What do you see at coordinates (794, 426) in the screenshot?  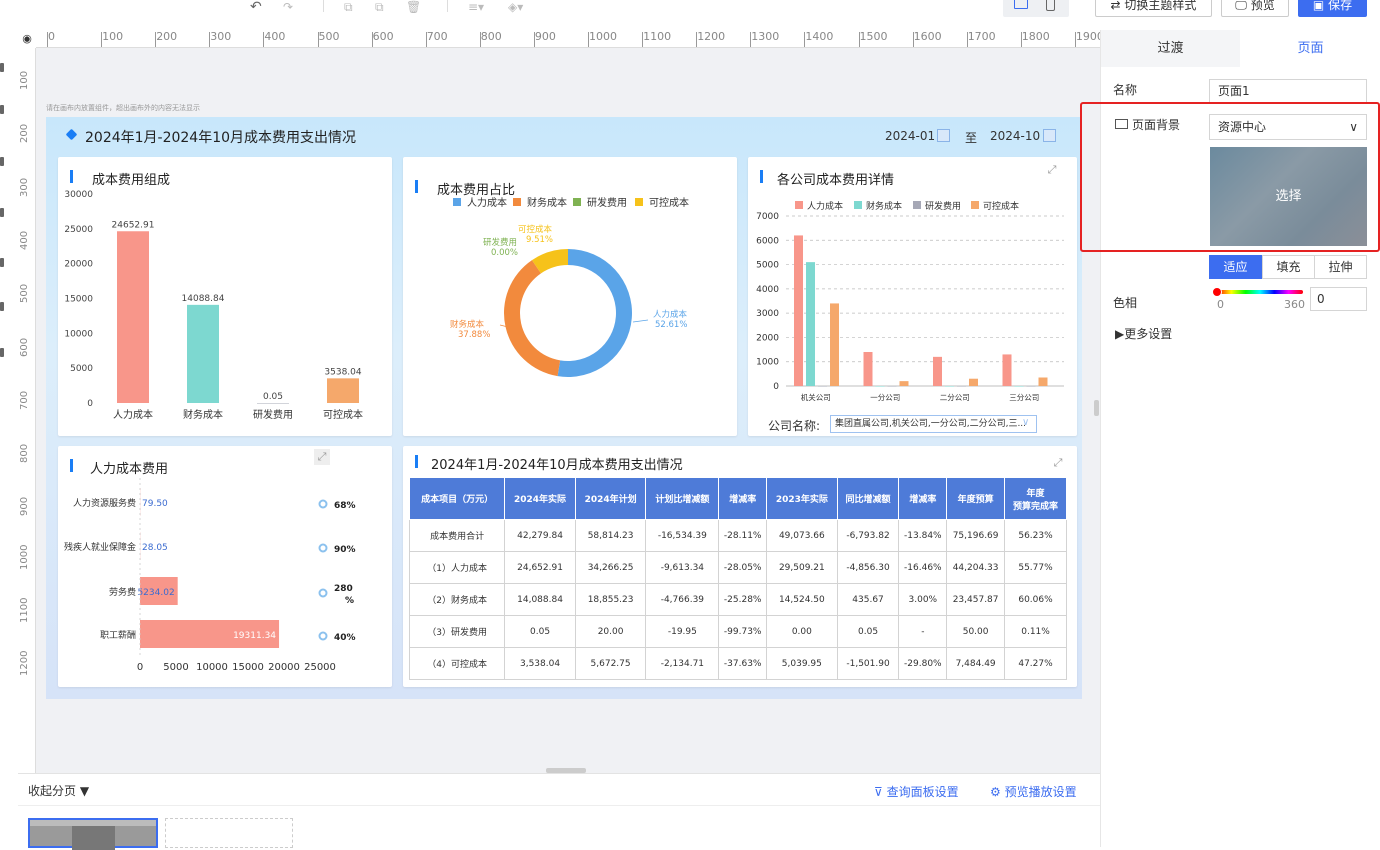 I see `company-filter-label: 公司名称:` at bounding box center [794, 426].